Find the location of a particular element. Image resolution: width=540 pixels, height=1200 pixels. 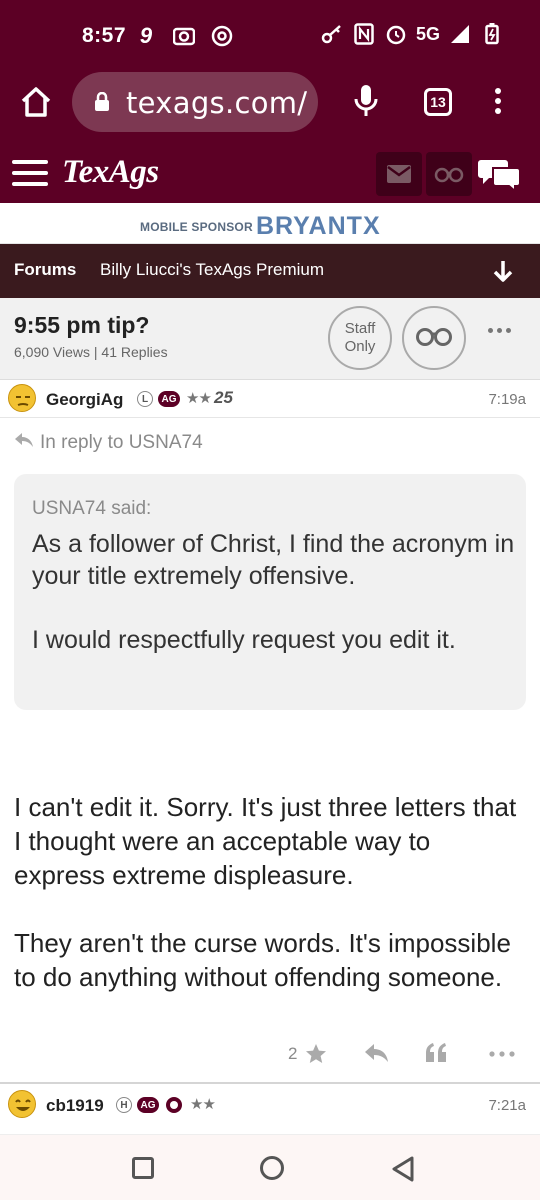

status-time: 8:57 is located at coordinates (104, 35).